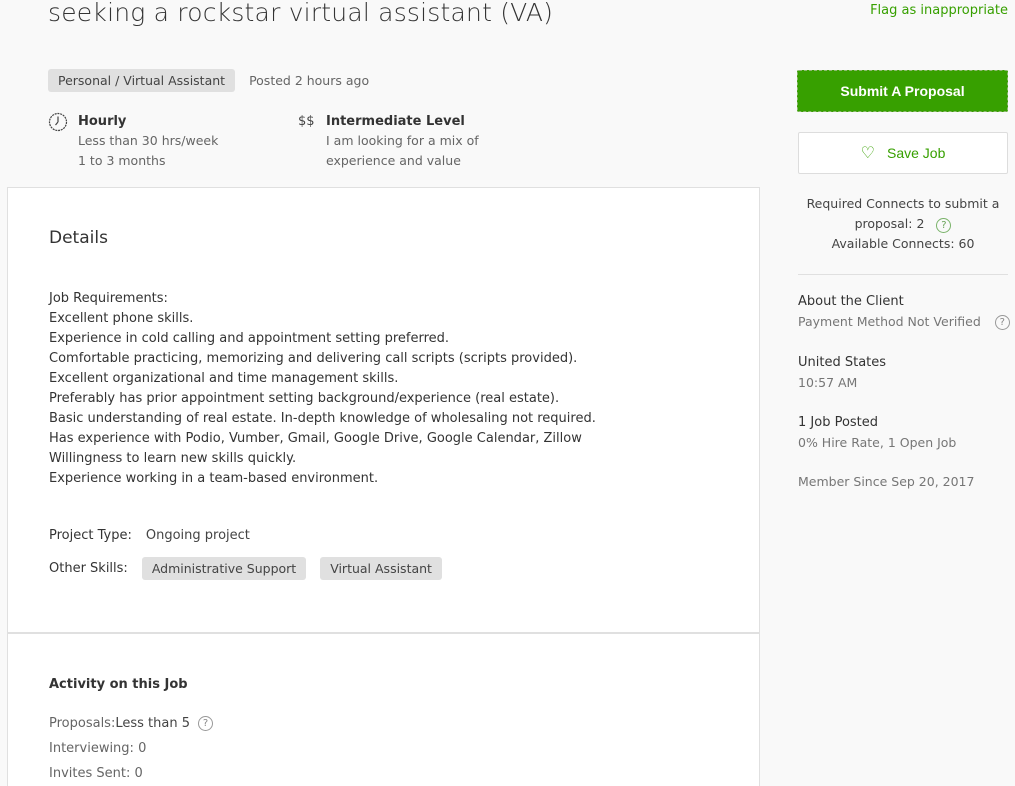 The height and width of the screenshot is (786, 1015). What do you see at coordinates (889, 223) in the screenshot?
I see `connects-required-text: proposal: 2` at bounding box center [889, 223].